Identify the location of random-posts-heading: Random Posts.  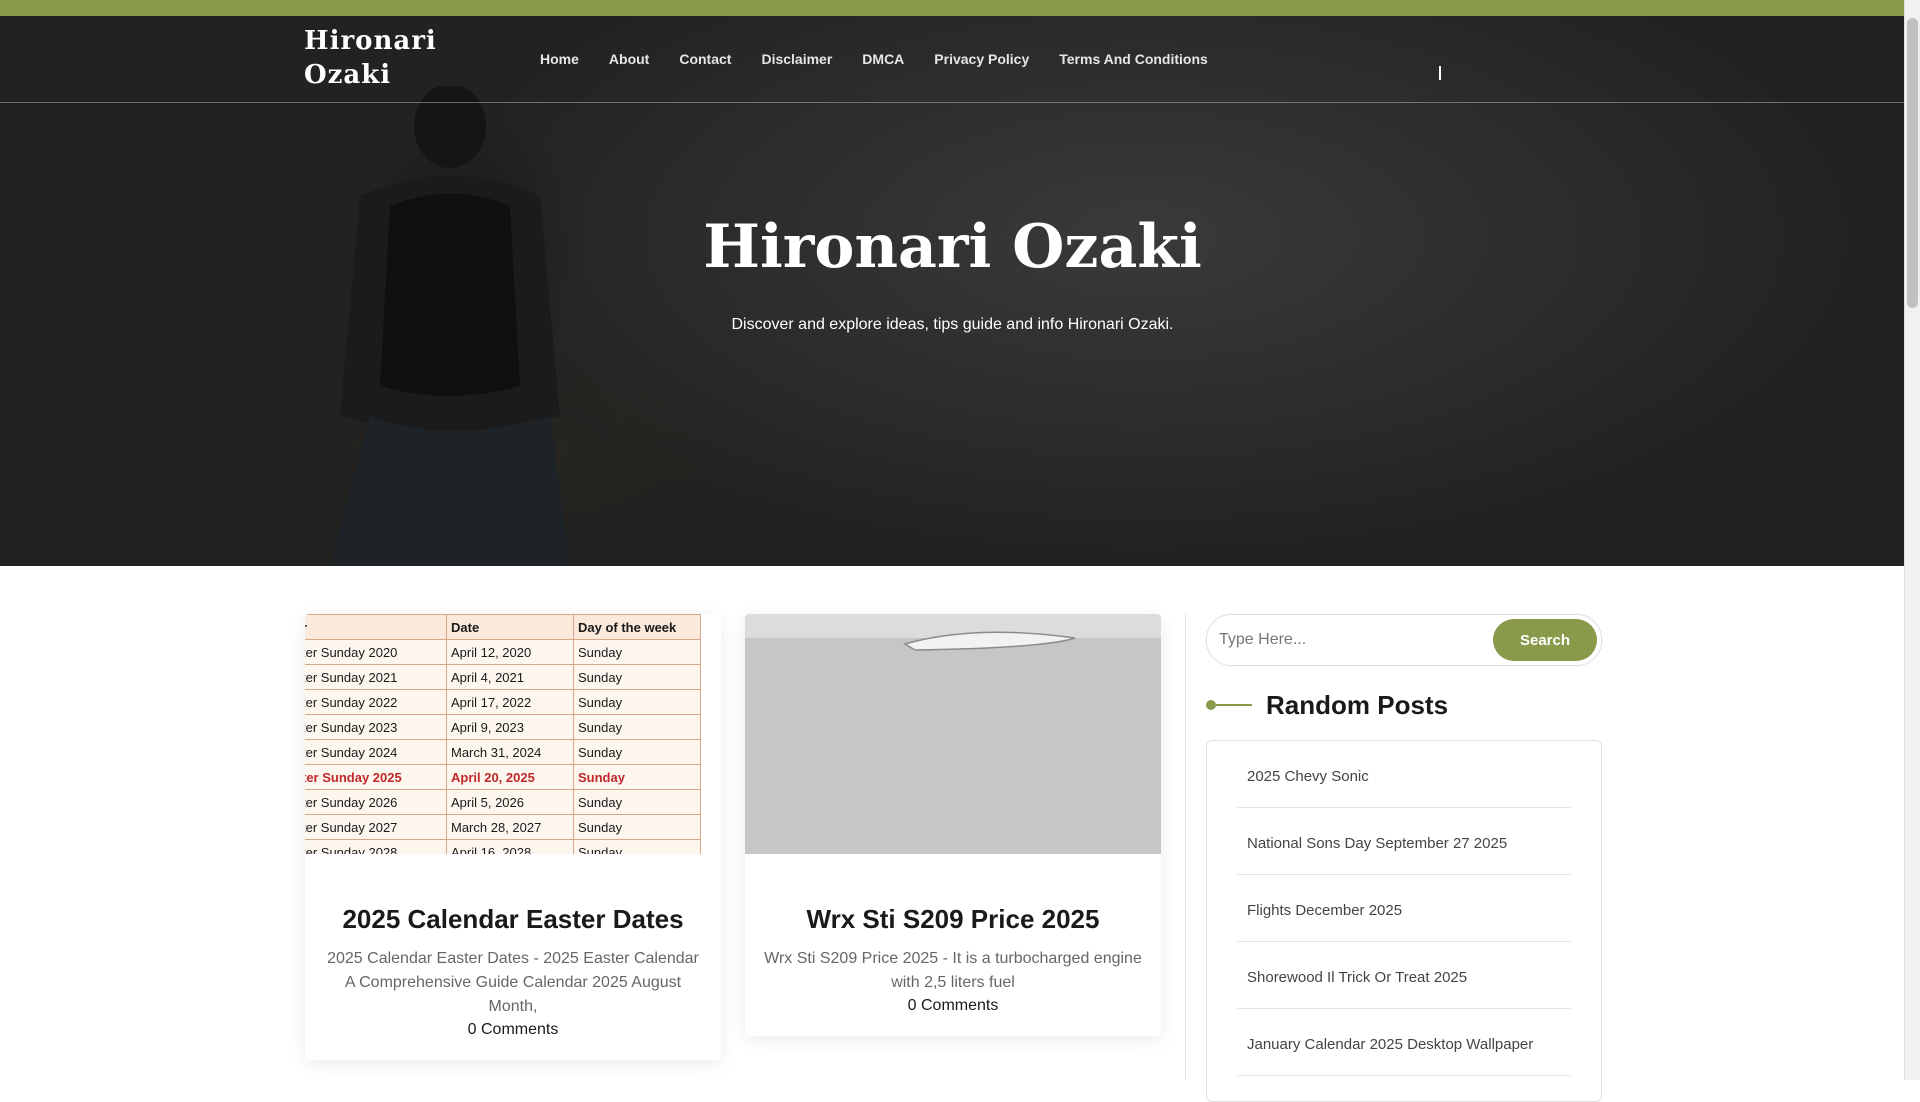
(1327, 705).